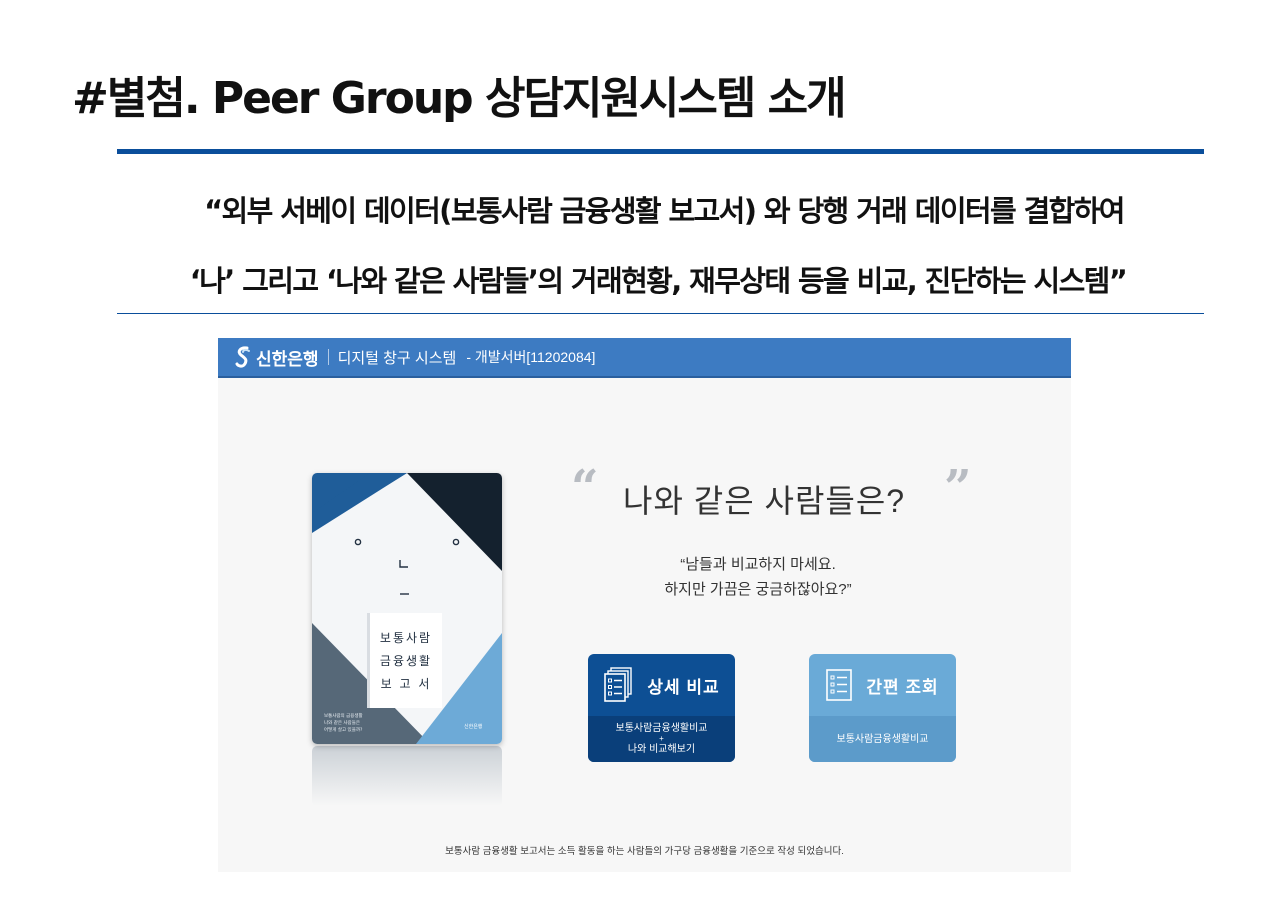 Image resolution: width=1288 pixels, height=910 pixels. I want to click on detail-compare-button-top: 상세 비교, so click(661, 685).